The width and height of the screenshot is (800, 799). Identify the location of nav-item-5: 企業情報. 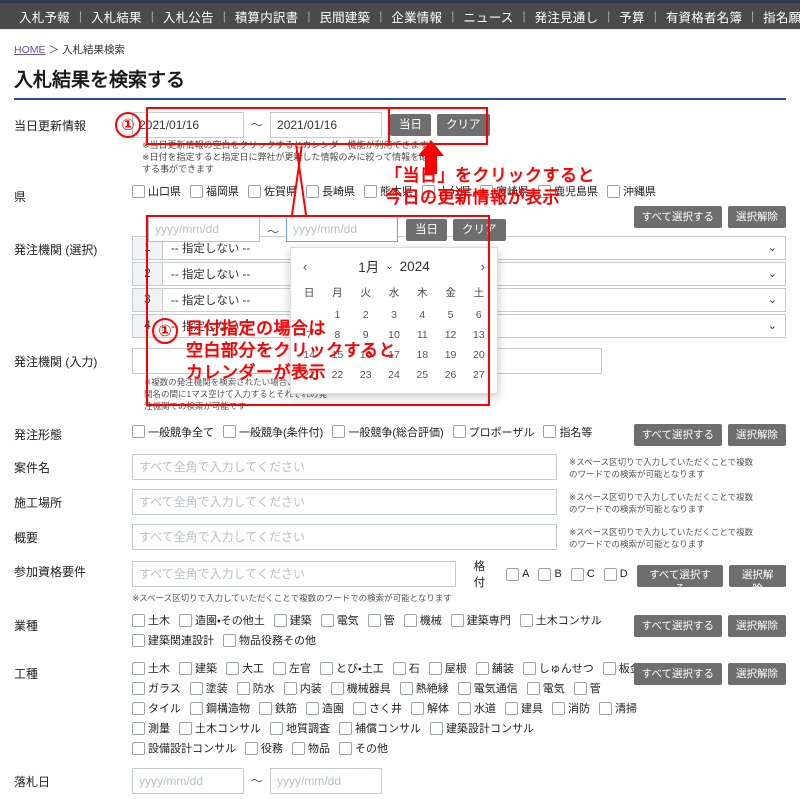
(416, 16).